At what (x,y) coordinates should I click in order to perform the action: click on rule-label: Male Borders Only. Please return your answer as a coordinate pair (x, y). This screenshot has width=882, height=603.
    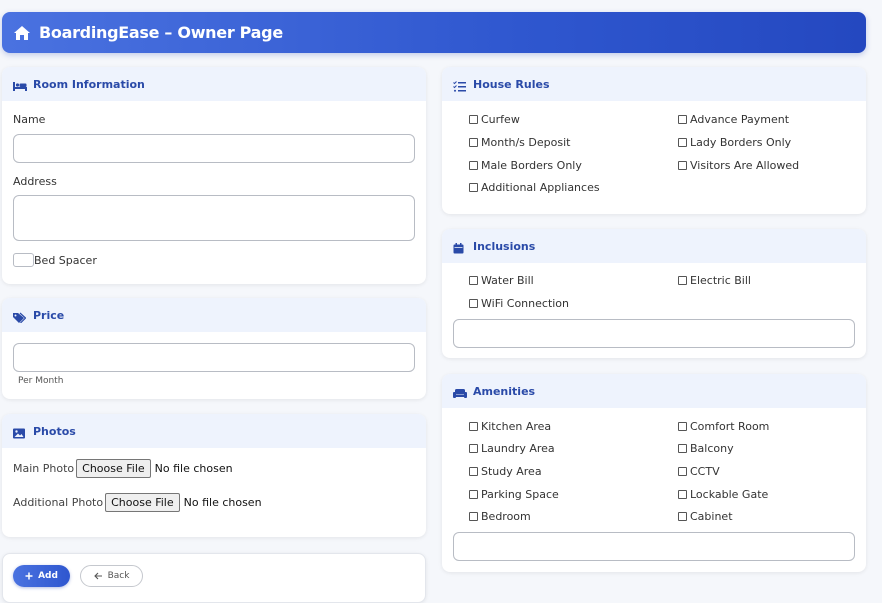
    Looking at the image, I should click on (531, 165).